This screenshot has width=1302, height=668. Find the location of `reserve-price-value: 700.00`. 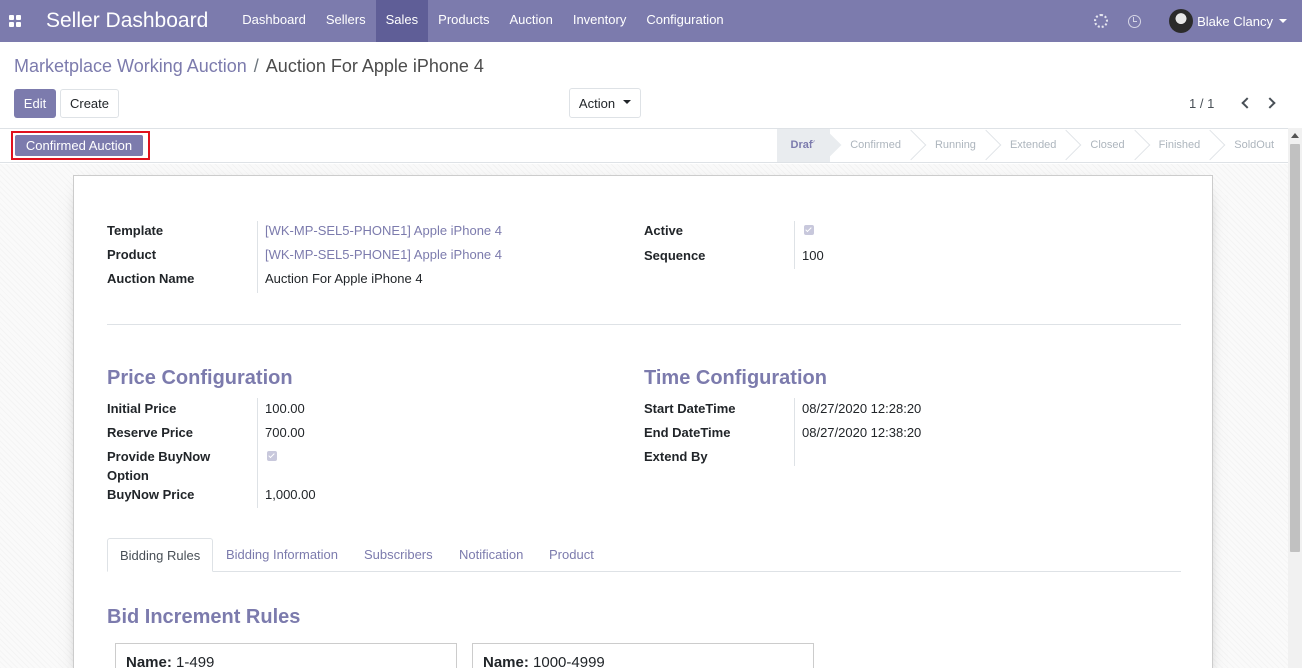

reserve-price-value: 700.00 is located at coordinates (285, 432).